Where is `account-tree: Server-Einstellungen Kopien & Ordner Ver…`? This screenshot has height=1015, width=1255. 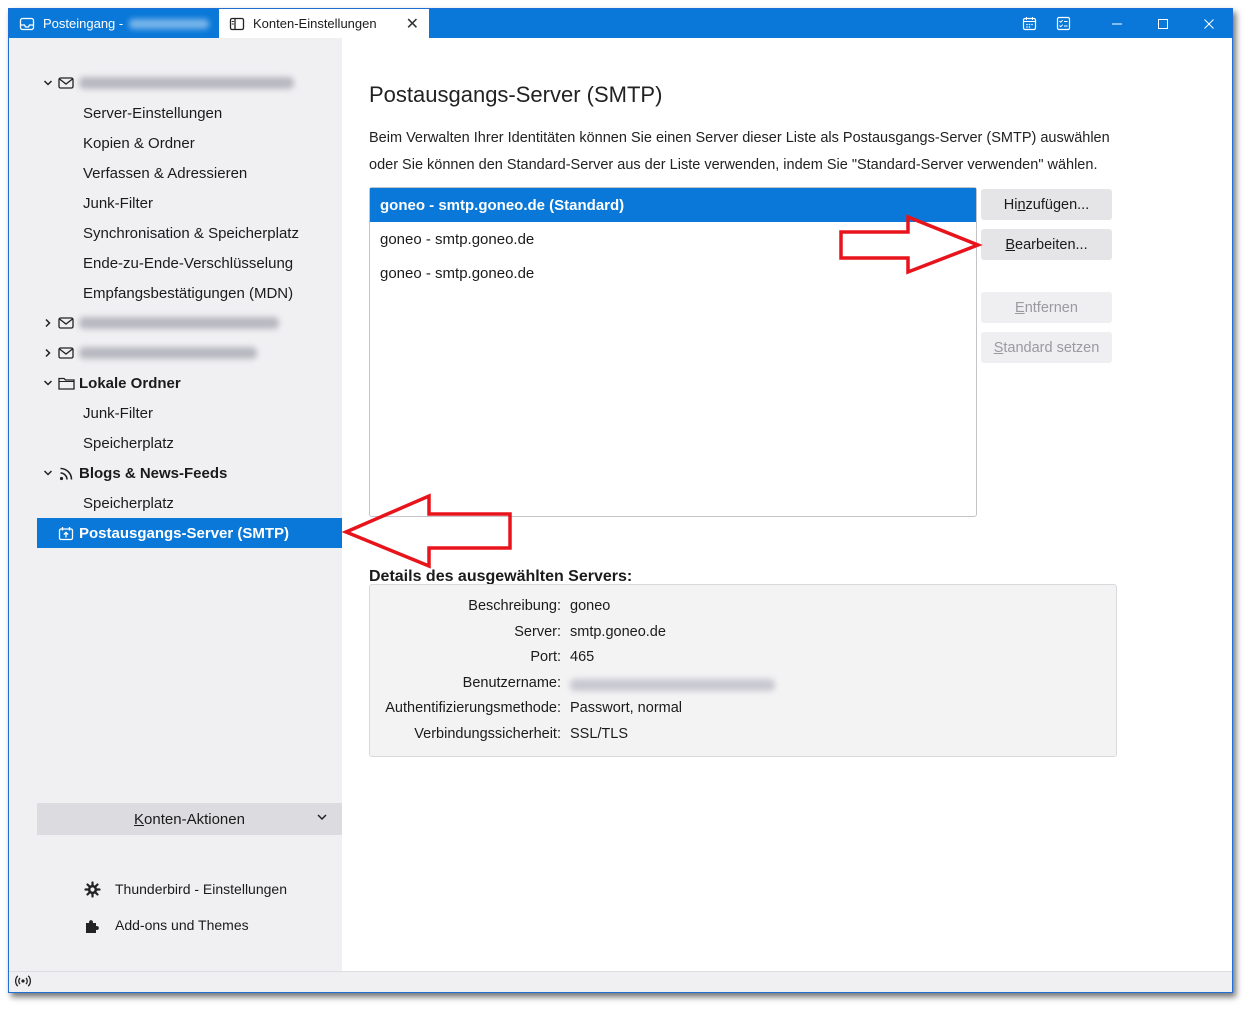
account-tree: Server-Einstellungen Kopien & Ordner Ver… is located at coordinates (189, 308).